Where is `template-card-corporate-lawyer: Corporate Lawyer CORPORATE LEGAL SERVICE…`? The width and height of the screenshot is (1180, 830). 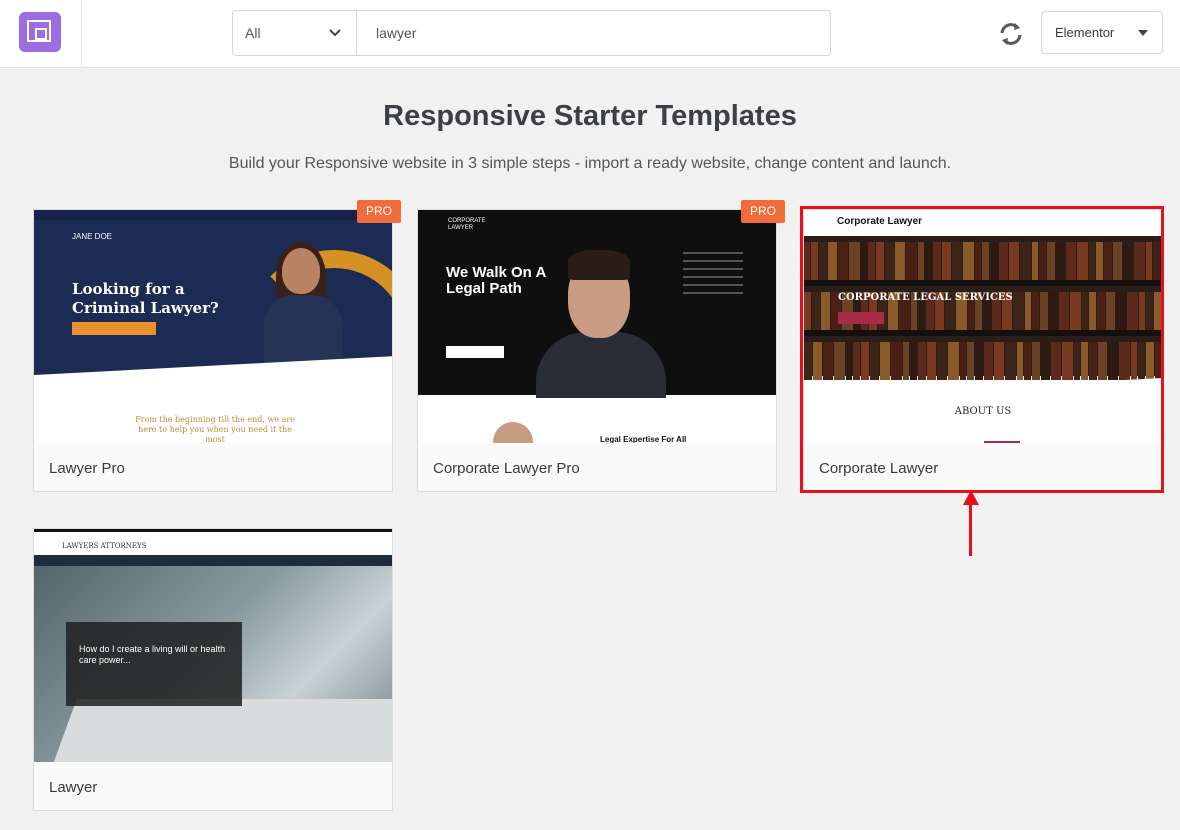 template-card-corporate-lawyer: Corporate Lawyer CORPORATE LEGAL SERVICE… is located at coordinates (983, 350).